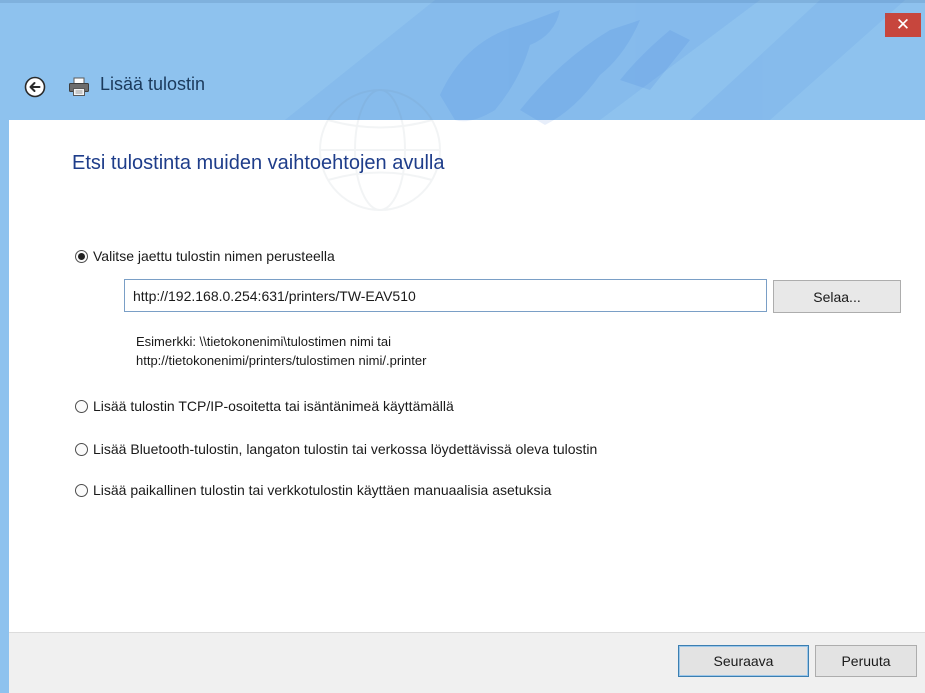  What do you see at coordinates (79, 86) in the screenshot?
I see `printer-icon` at bounding box center [79, 86].